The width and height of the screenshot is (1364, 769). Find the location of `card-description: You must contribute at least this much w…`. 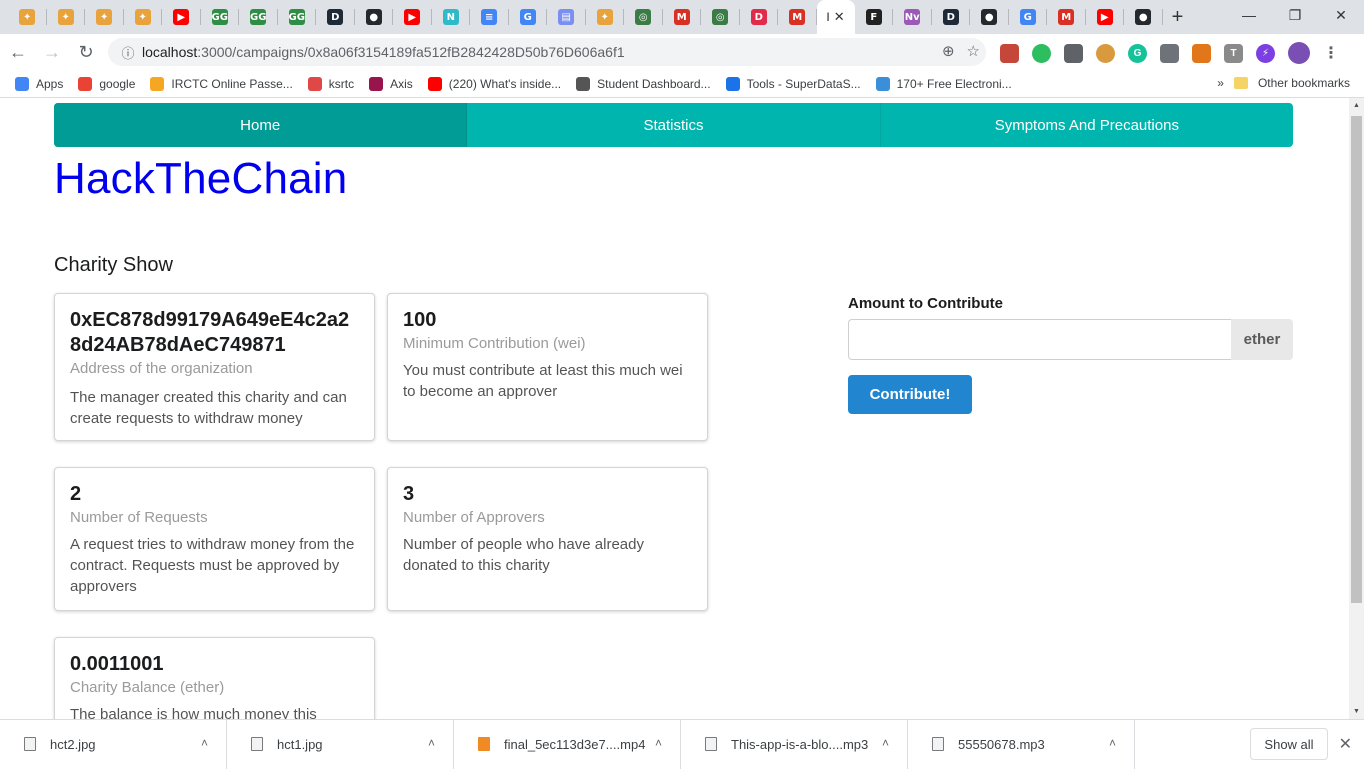

card-description: You must contribute at least this much w… is located at coordinates (543, 381).